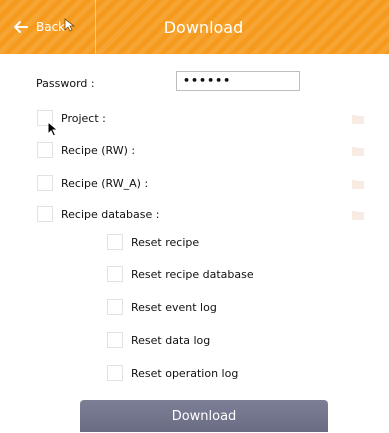  What do you see at coordinates (171, 340) in the screenshot?
I see `reset-data-log-label: Reset data log` at bounding box center [171, 340].